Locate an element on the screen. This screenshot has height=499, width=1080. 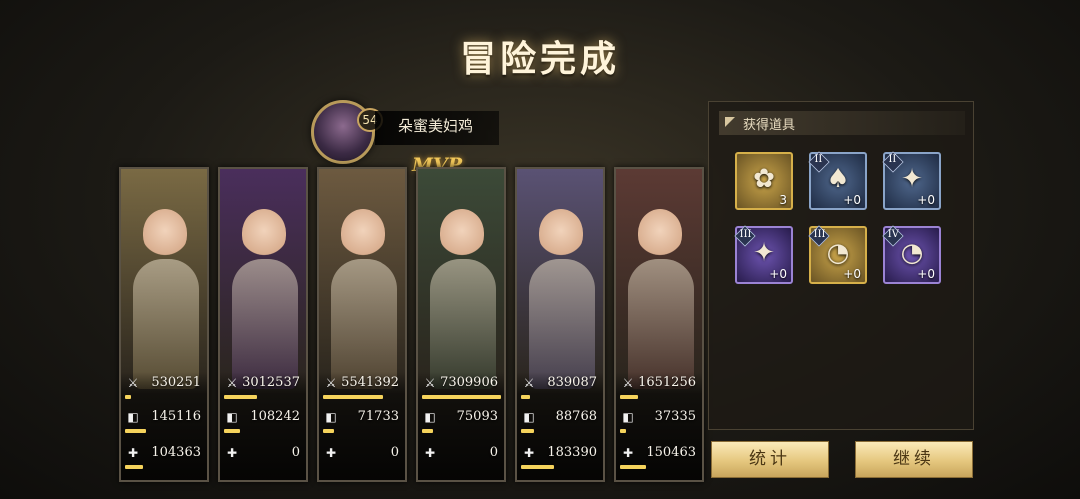
damage-stat-row: ⚔ 3012537 is located at coordinates (263, 387).